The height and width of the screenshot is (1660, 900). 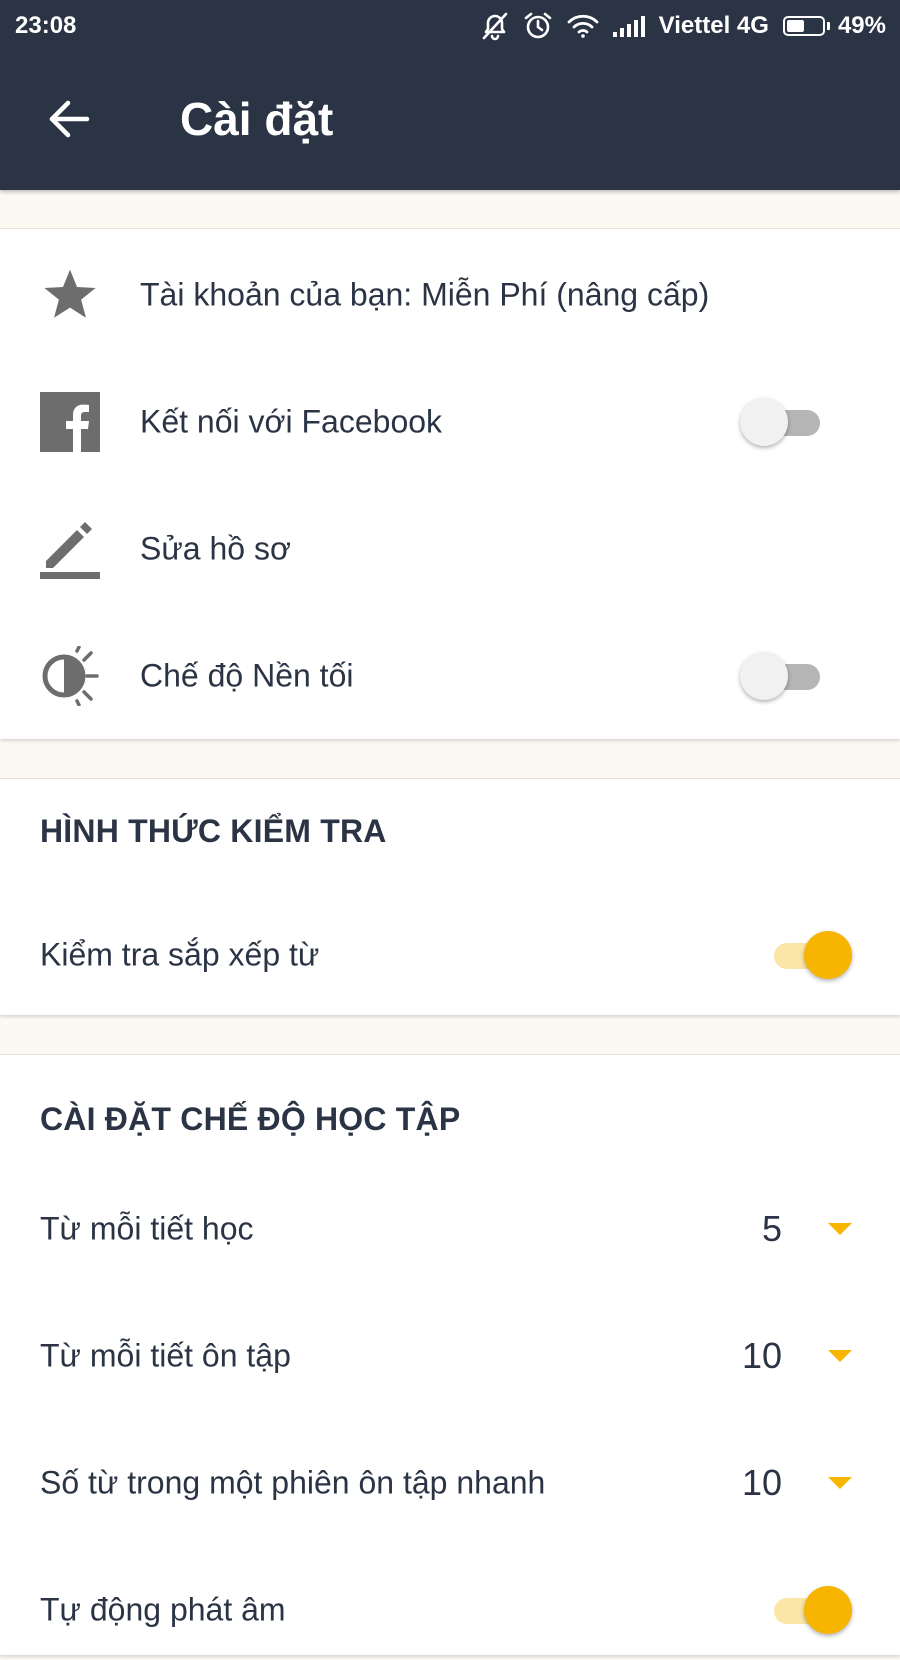 I want to click on page-title: Cài đặt, so click(x=257, y=119).